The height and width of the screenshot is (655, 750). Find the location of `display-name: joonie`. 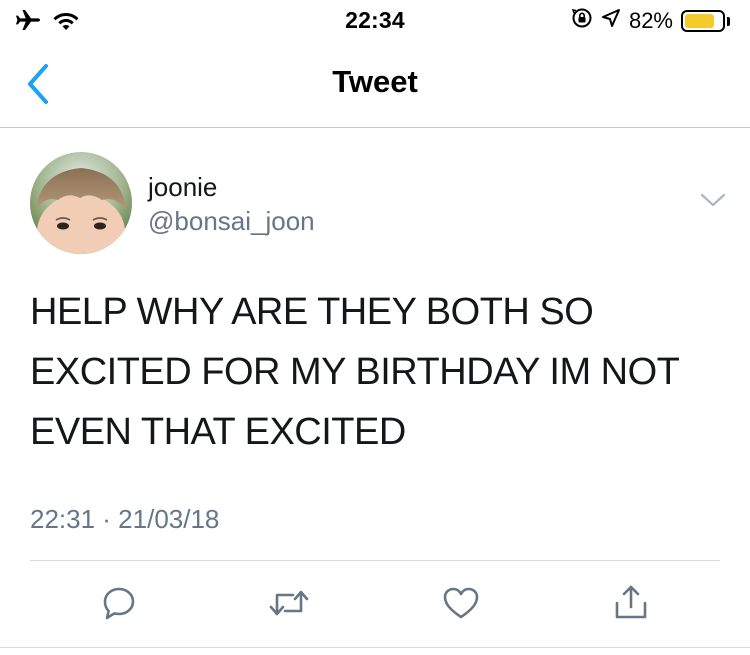

display-name: joonie is located at coordinates (182, 187).